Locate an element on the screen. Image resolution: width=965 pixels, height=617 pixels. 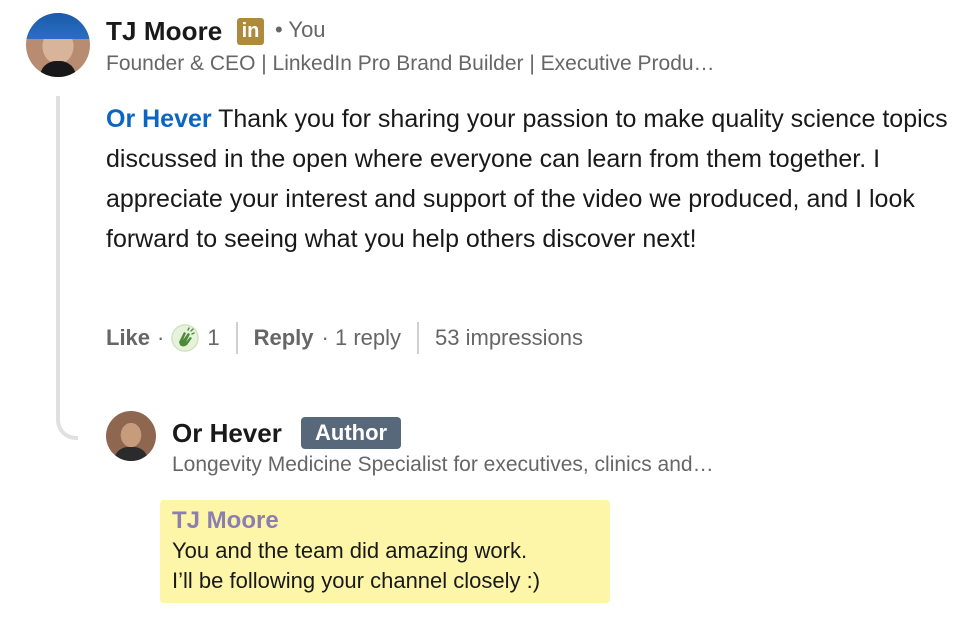
avatar is located at coordinates (58, 45).